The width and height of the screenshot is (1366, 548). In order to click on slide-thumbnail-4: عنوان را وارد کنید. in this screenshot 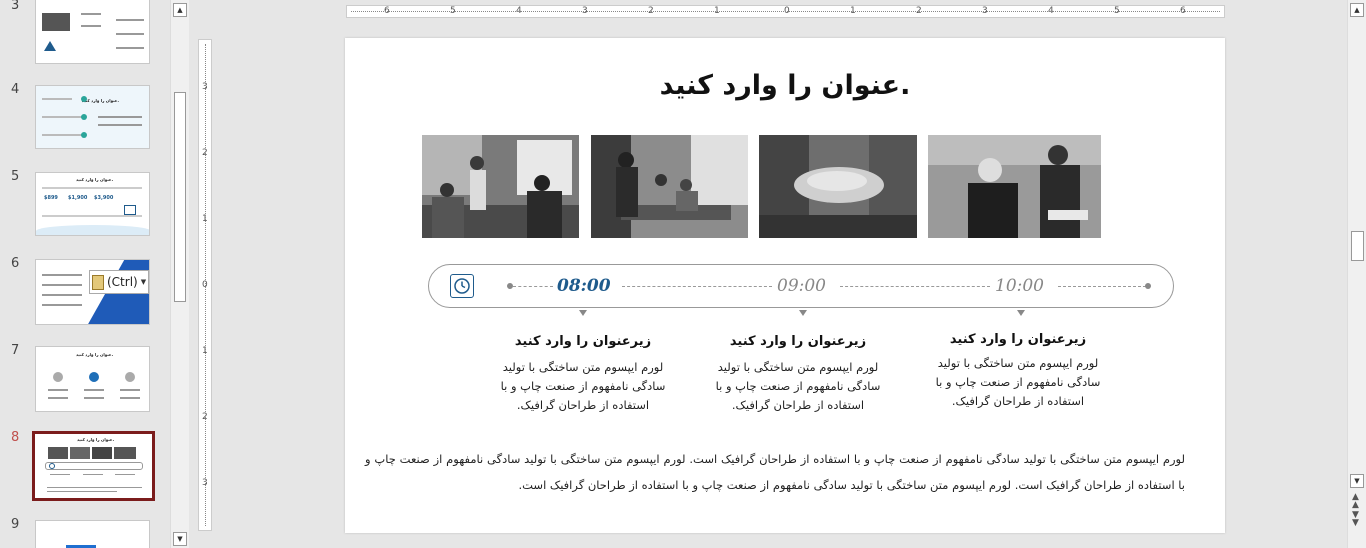, I will do `click(92, 117)`.